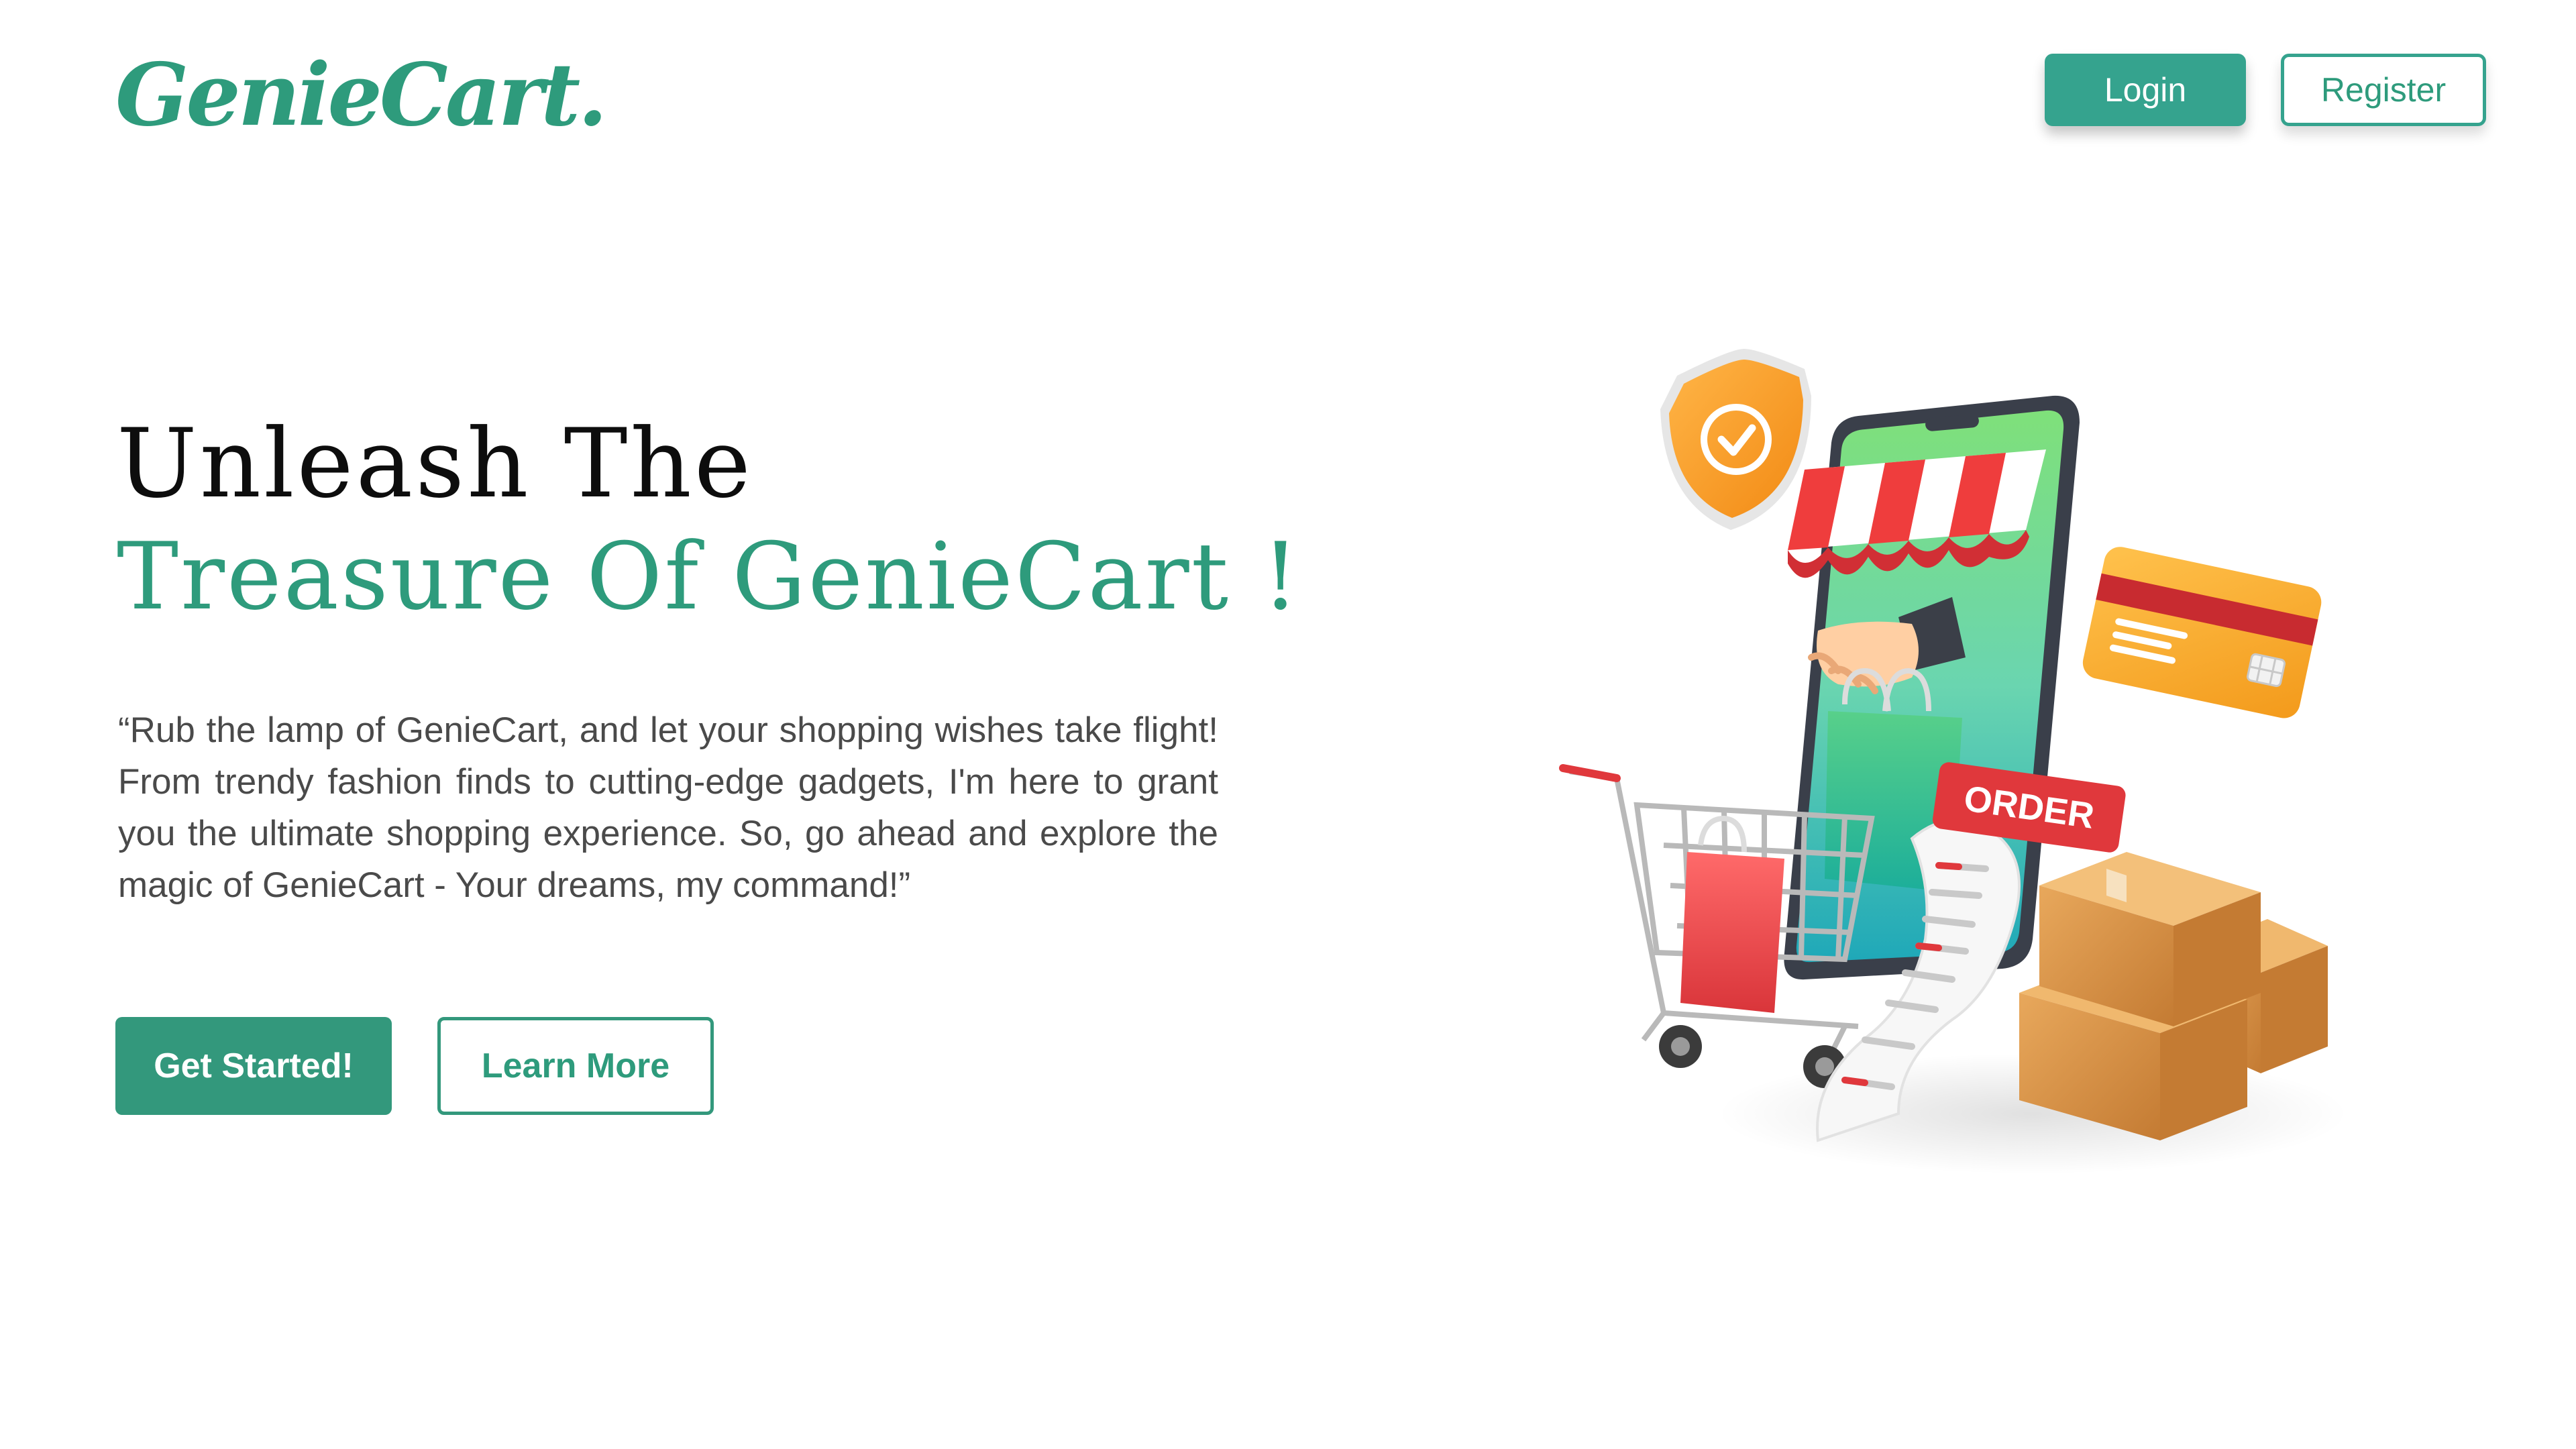 Image resolution: width=2576 pixels, height=1449 pixels. I want to click on shield-check-icon, so click(1735, 439).